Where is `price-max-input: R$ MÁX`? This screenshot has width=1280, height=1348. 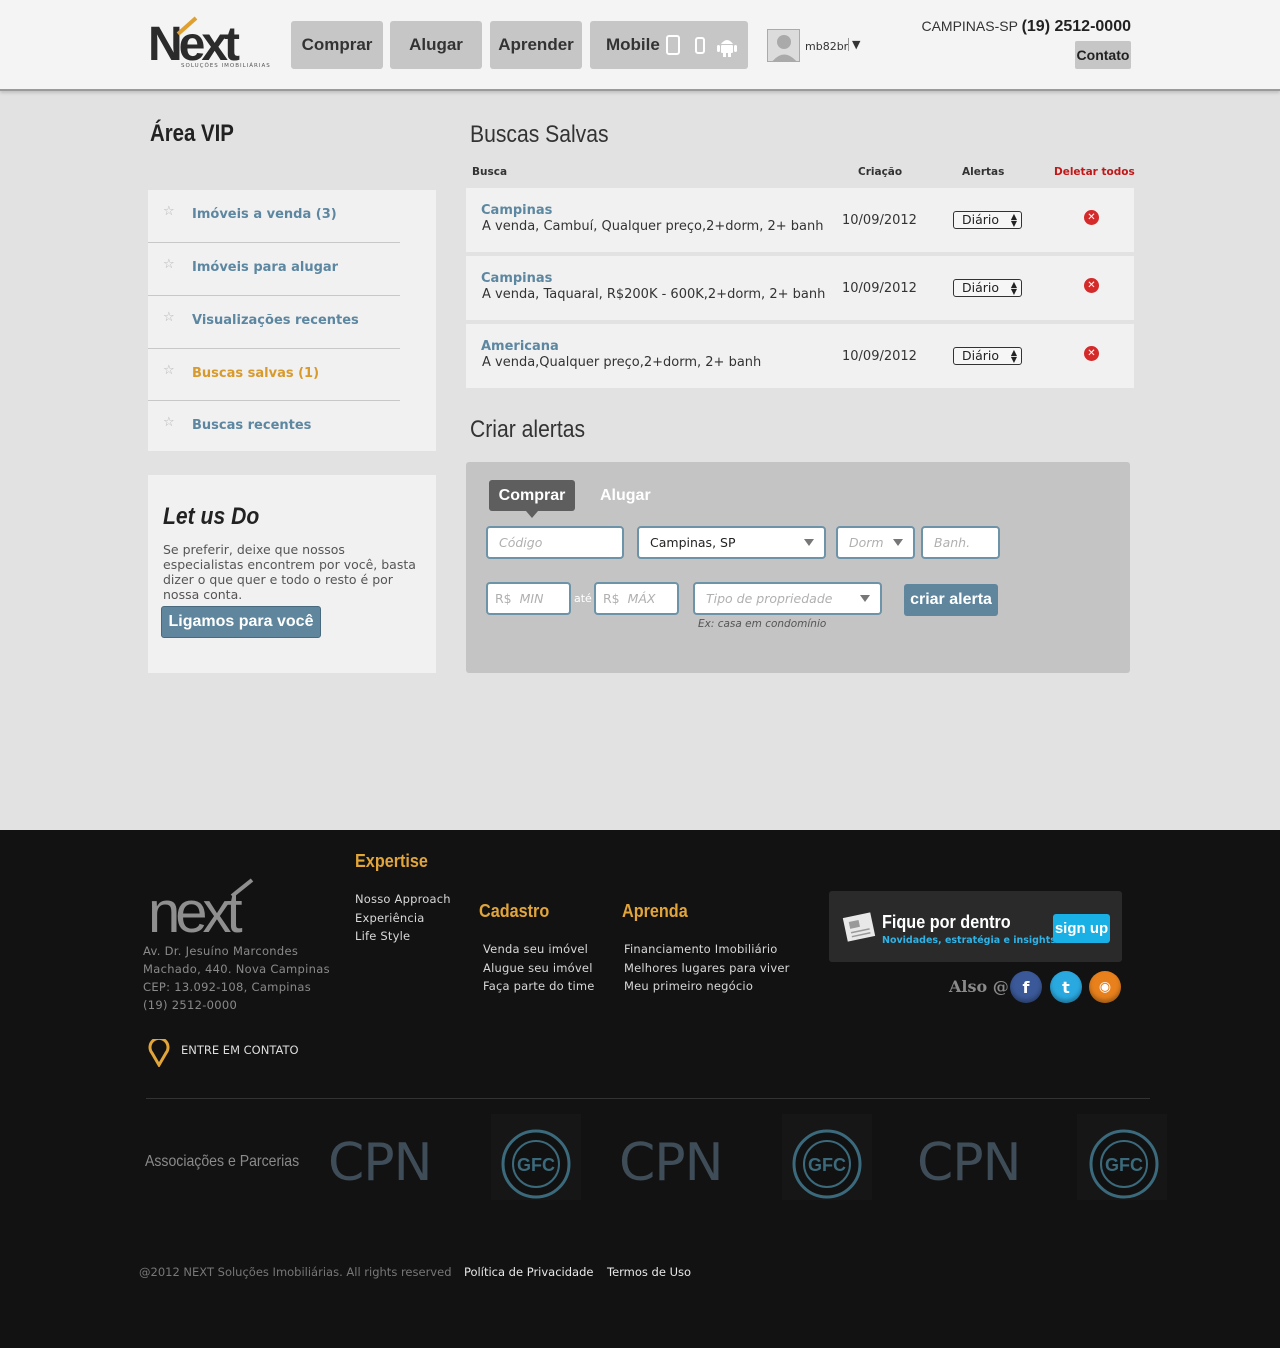 price-max-input: R$ MÁX is located at coordinates (636, 598).